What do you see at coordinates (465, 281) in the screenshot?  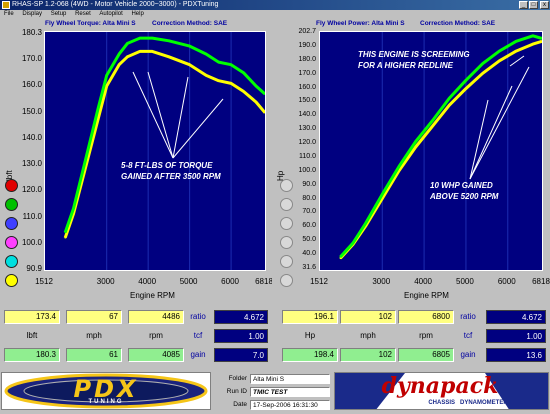 I see `power-x-tick-3: 5000` at bounding box center [465, 281].